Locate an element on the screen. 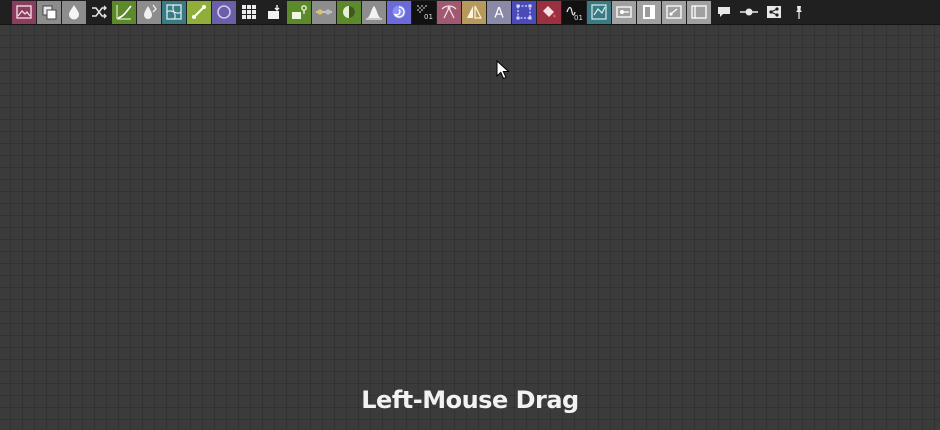 The width and height of the screenshot is (940, 430). uniform-color-button is located at coordinates (49, 12).